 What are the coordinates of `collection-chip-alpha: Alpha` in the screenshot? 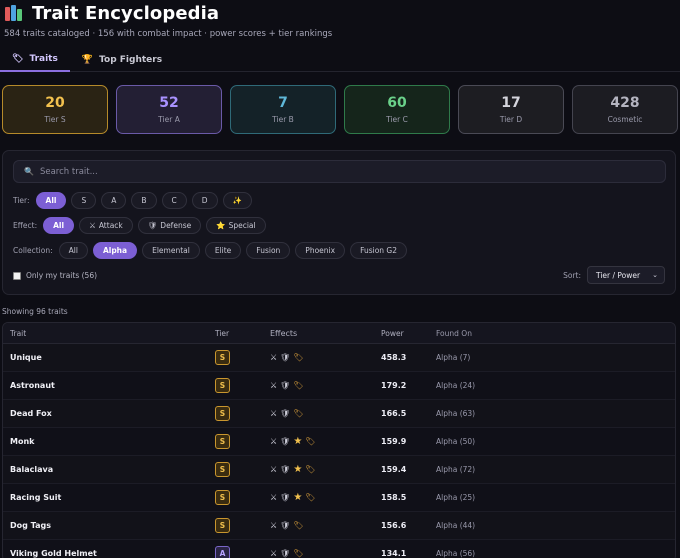 It's located at (115, 250).